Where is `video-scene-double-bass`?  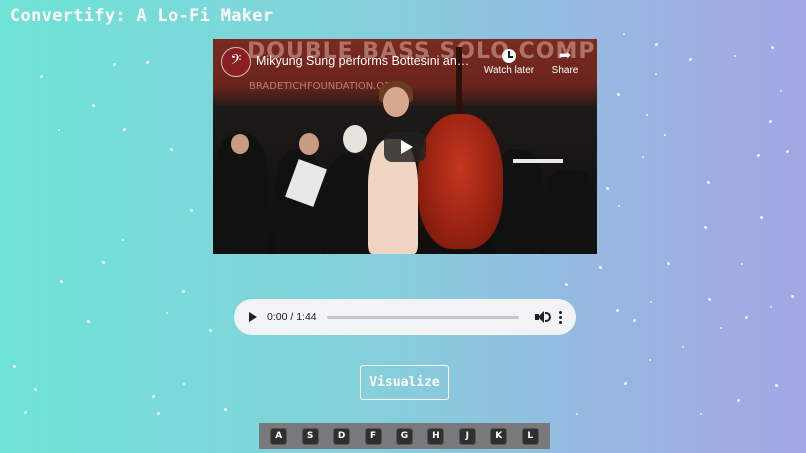 video-scene-double-bass is located at coordinates (460, 181).